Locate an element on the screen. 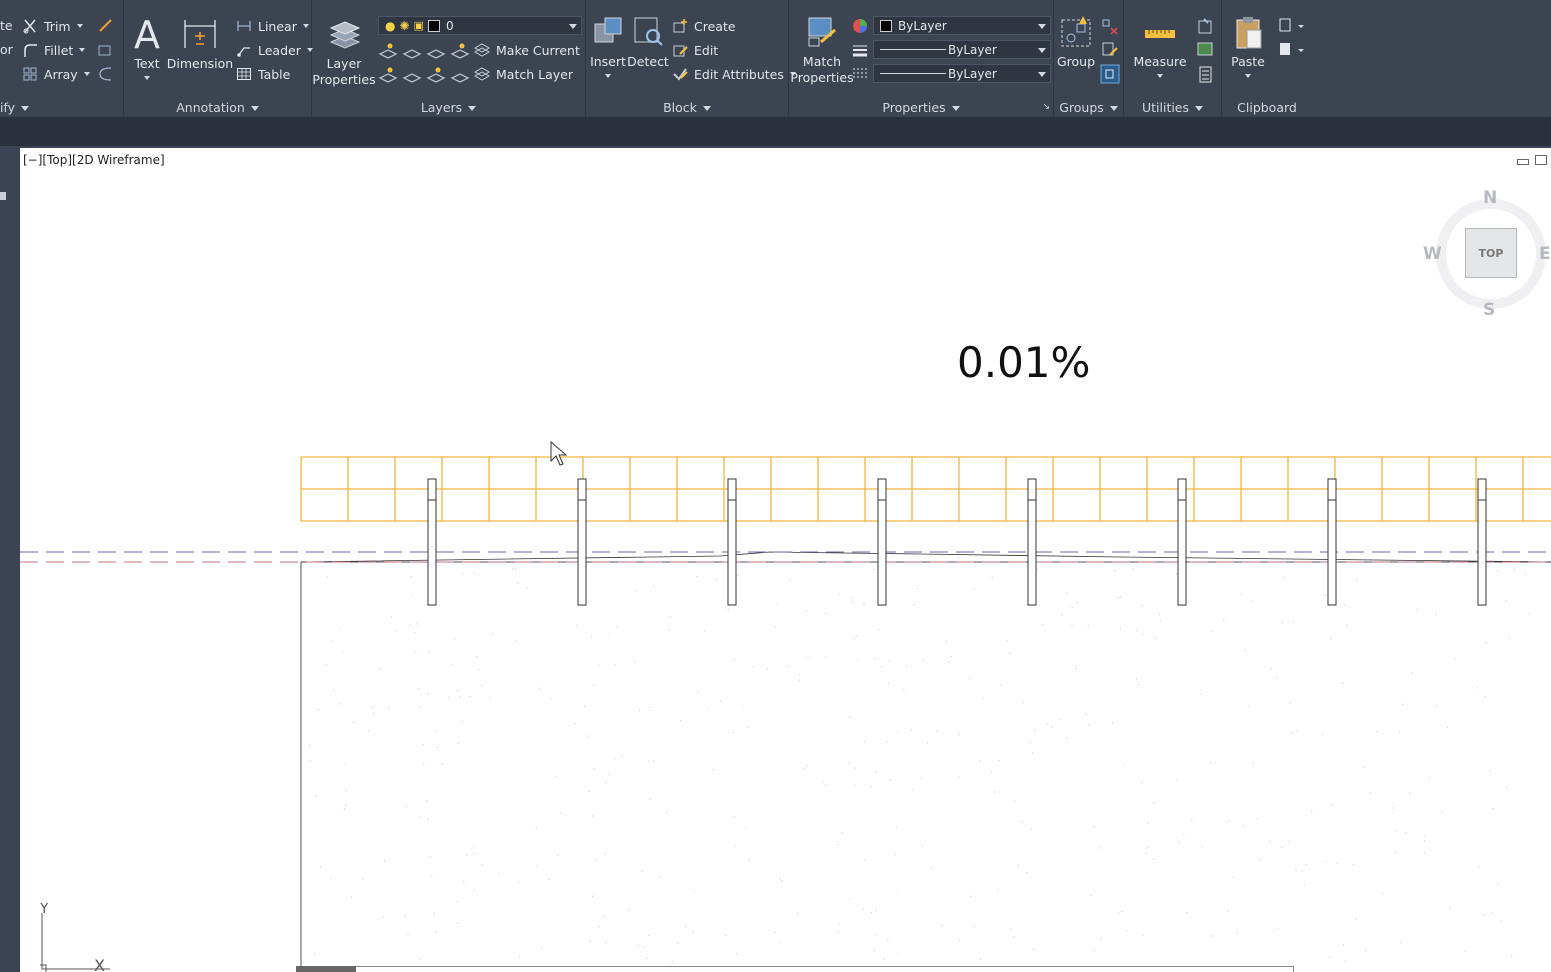  minimize-viewport-icon is located at coordinates (1523, 162).